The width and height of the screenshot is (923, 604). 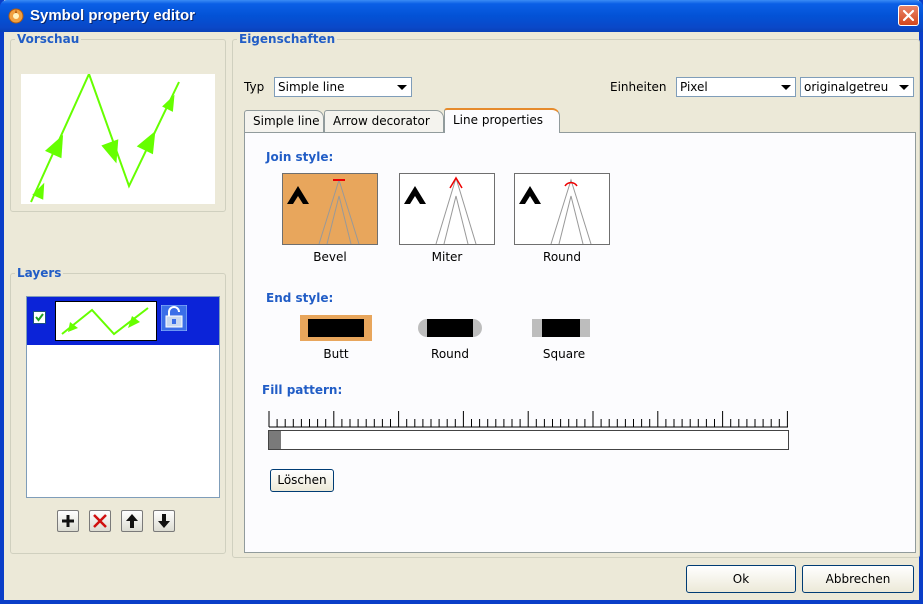 What do you see at coordinates (302, 390) in the screenshot?
I see `fill-pattern-title: Fill pattern:` at bounding box center [302, 390].